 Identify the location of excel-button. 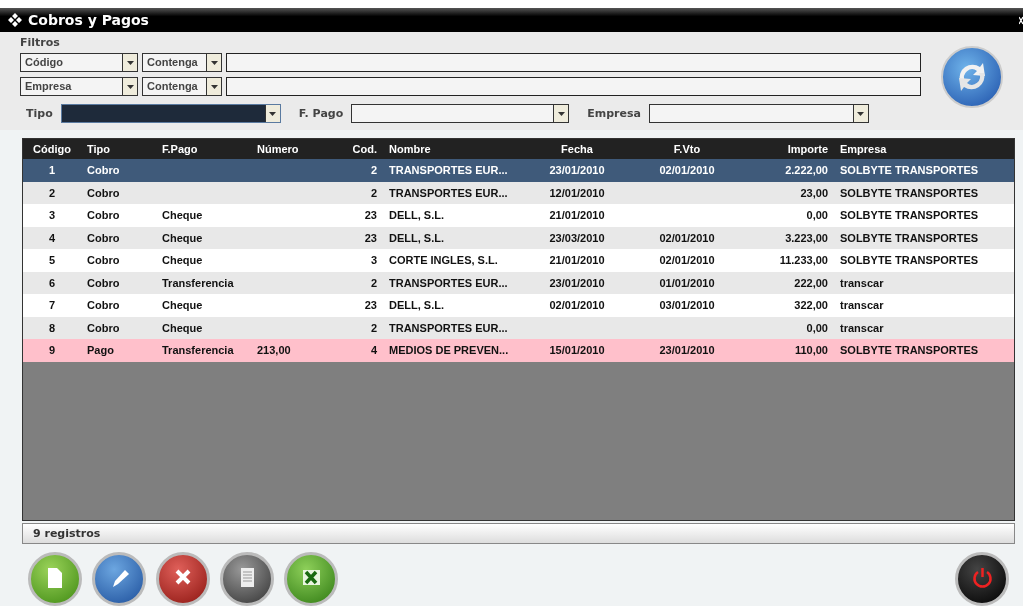
(311, 579).